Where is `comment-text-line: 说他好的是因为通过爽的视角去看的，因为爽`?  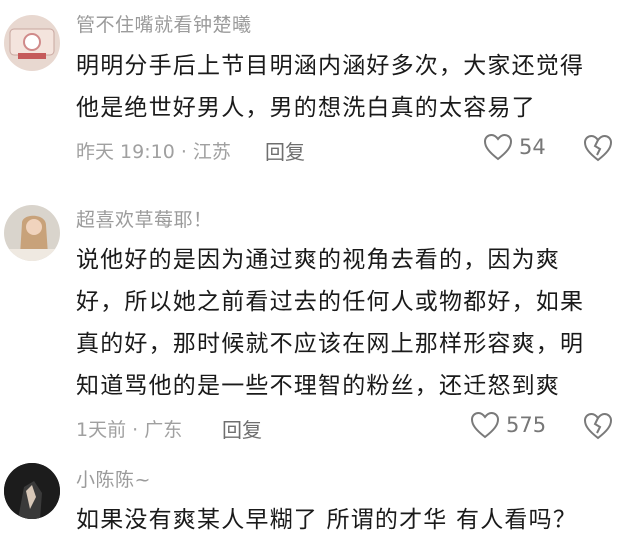 comment-text-line: 说他好的是因为通过爽的视角去看的，因为爽 is located at coordinates (318, 260).